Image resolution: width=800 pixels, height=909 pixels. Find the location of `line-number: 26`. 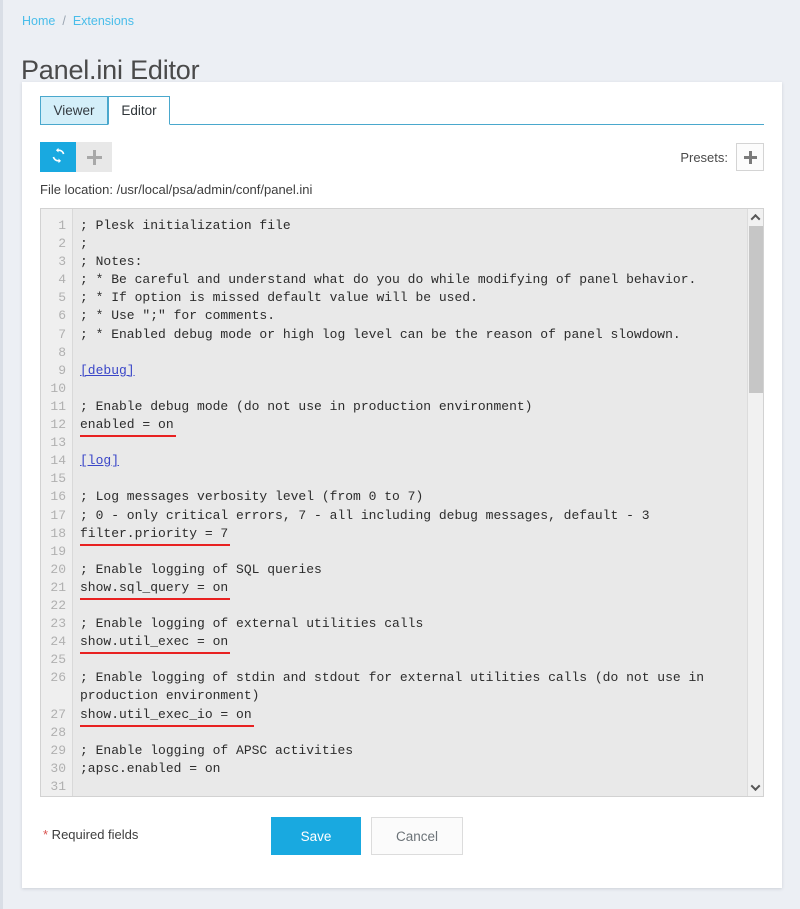

line-number: 26 is located at coordinates (58, 678).